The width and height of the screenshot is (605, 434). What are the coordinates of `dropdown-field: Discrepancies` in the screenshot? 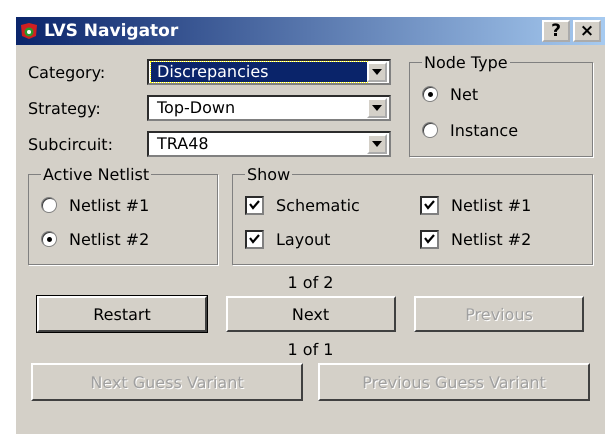 It's located at (269, 72).